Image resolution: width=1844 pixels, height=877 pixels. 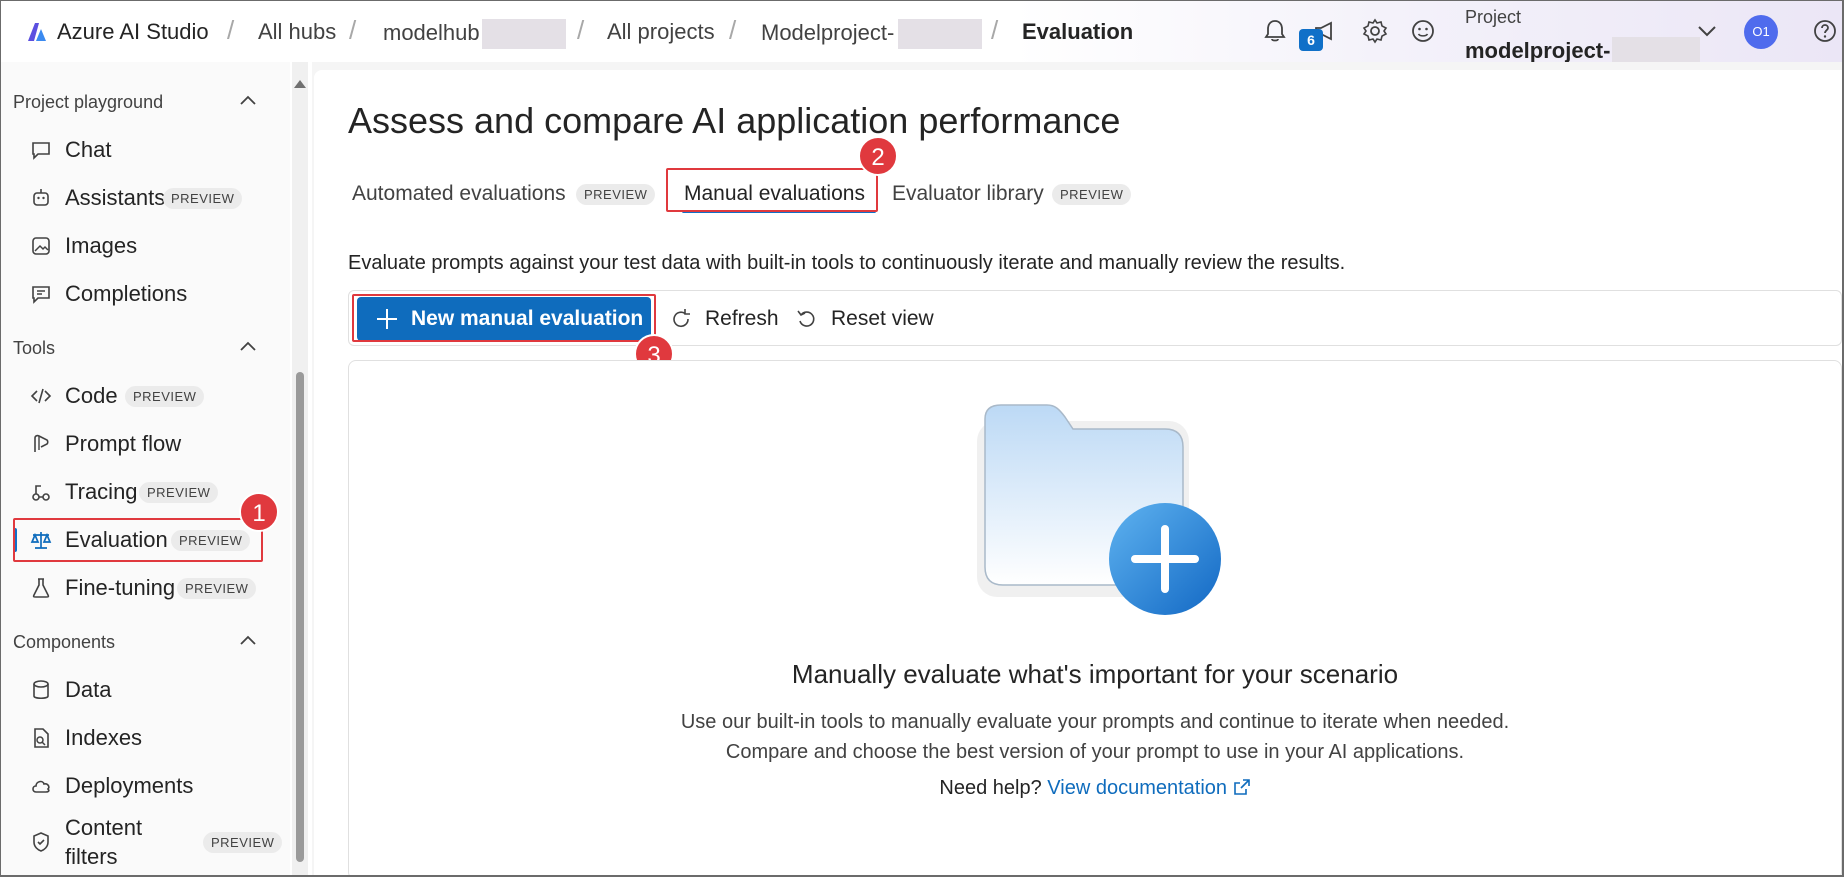 I want to click on sidebar-item-images: Images, so click(x=138, y=246).